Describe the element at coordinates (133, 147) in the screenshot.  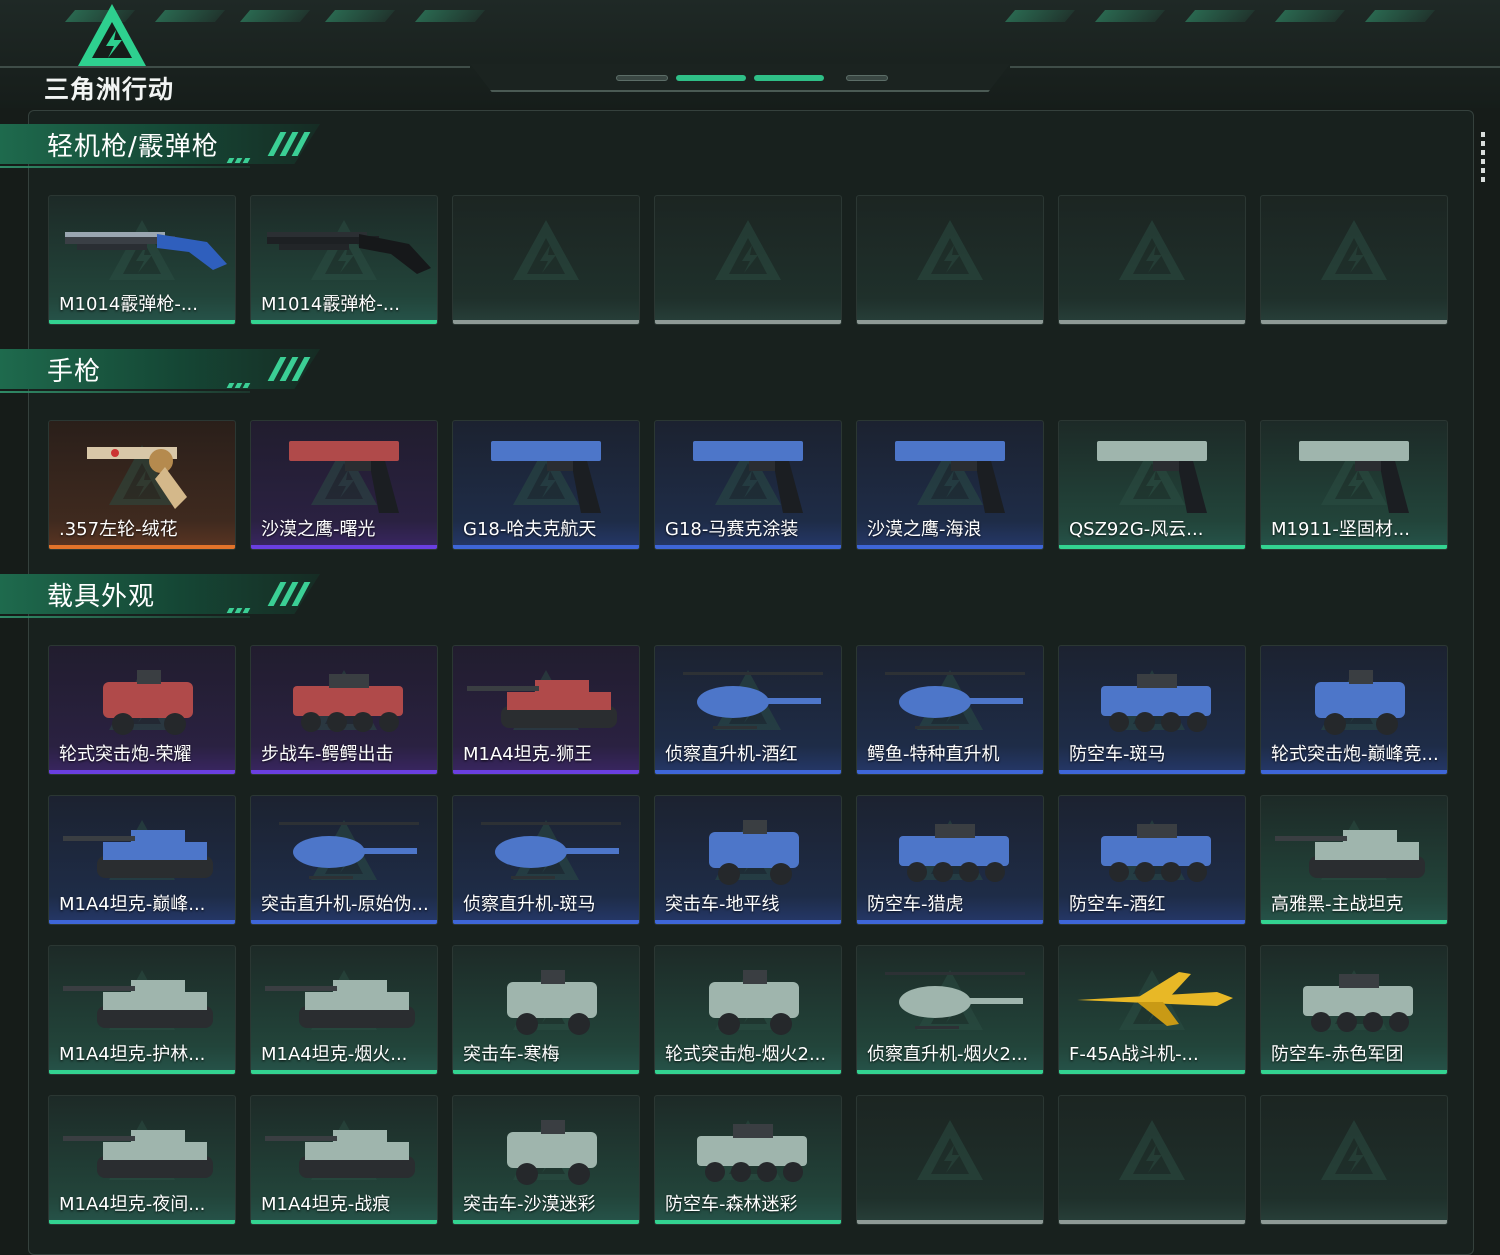
I see `section-title: 轻机枪/霰弹枪` at that location.